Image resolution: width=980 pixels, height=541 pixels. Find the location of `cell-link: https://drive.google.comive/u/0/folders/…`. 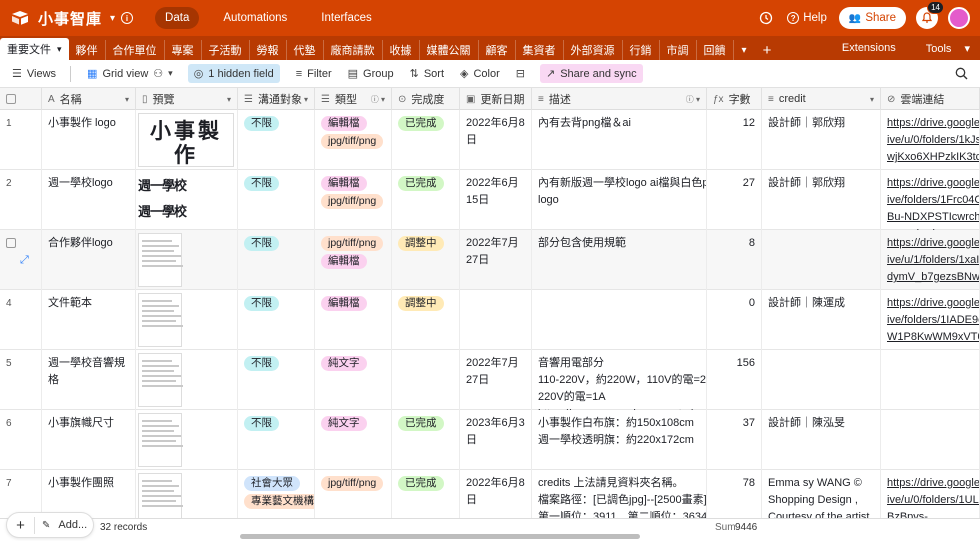

cell-link: https://drive.google.comive/u/0/folders/… is located at coordinates (930, 494).